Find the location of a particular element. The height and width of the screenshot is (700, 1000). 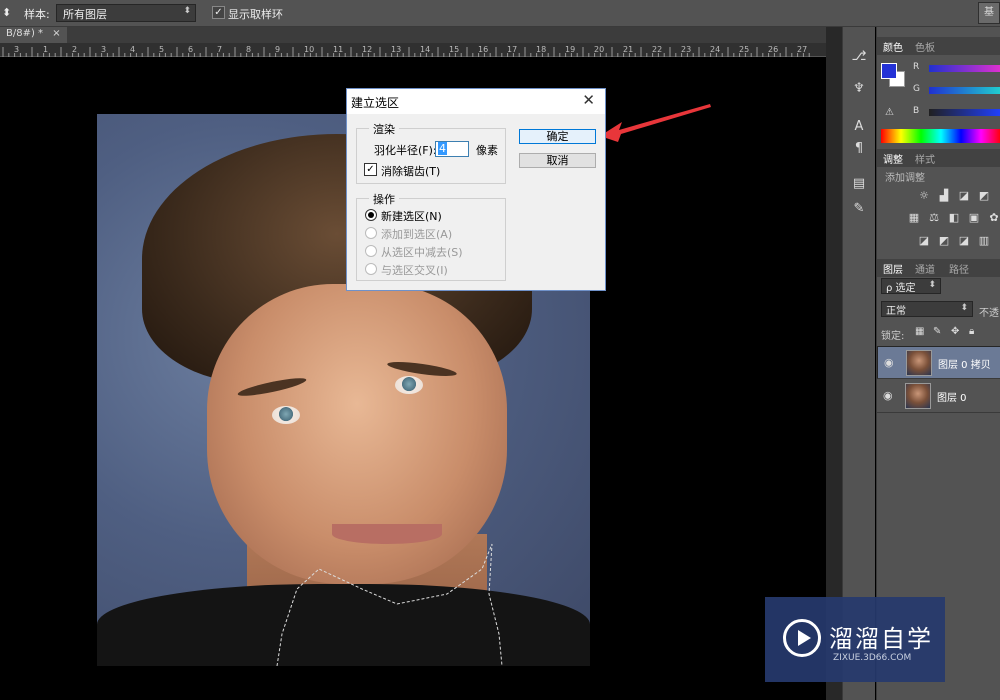

antialias-checkbox: ✓ is located at coordinates (370, 169).